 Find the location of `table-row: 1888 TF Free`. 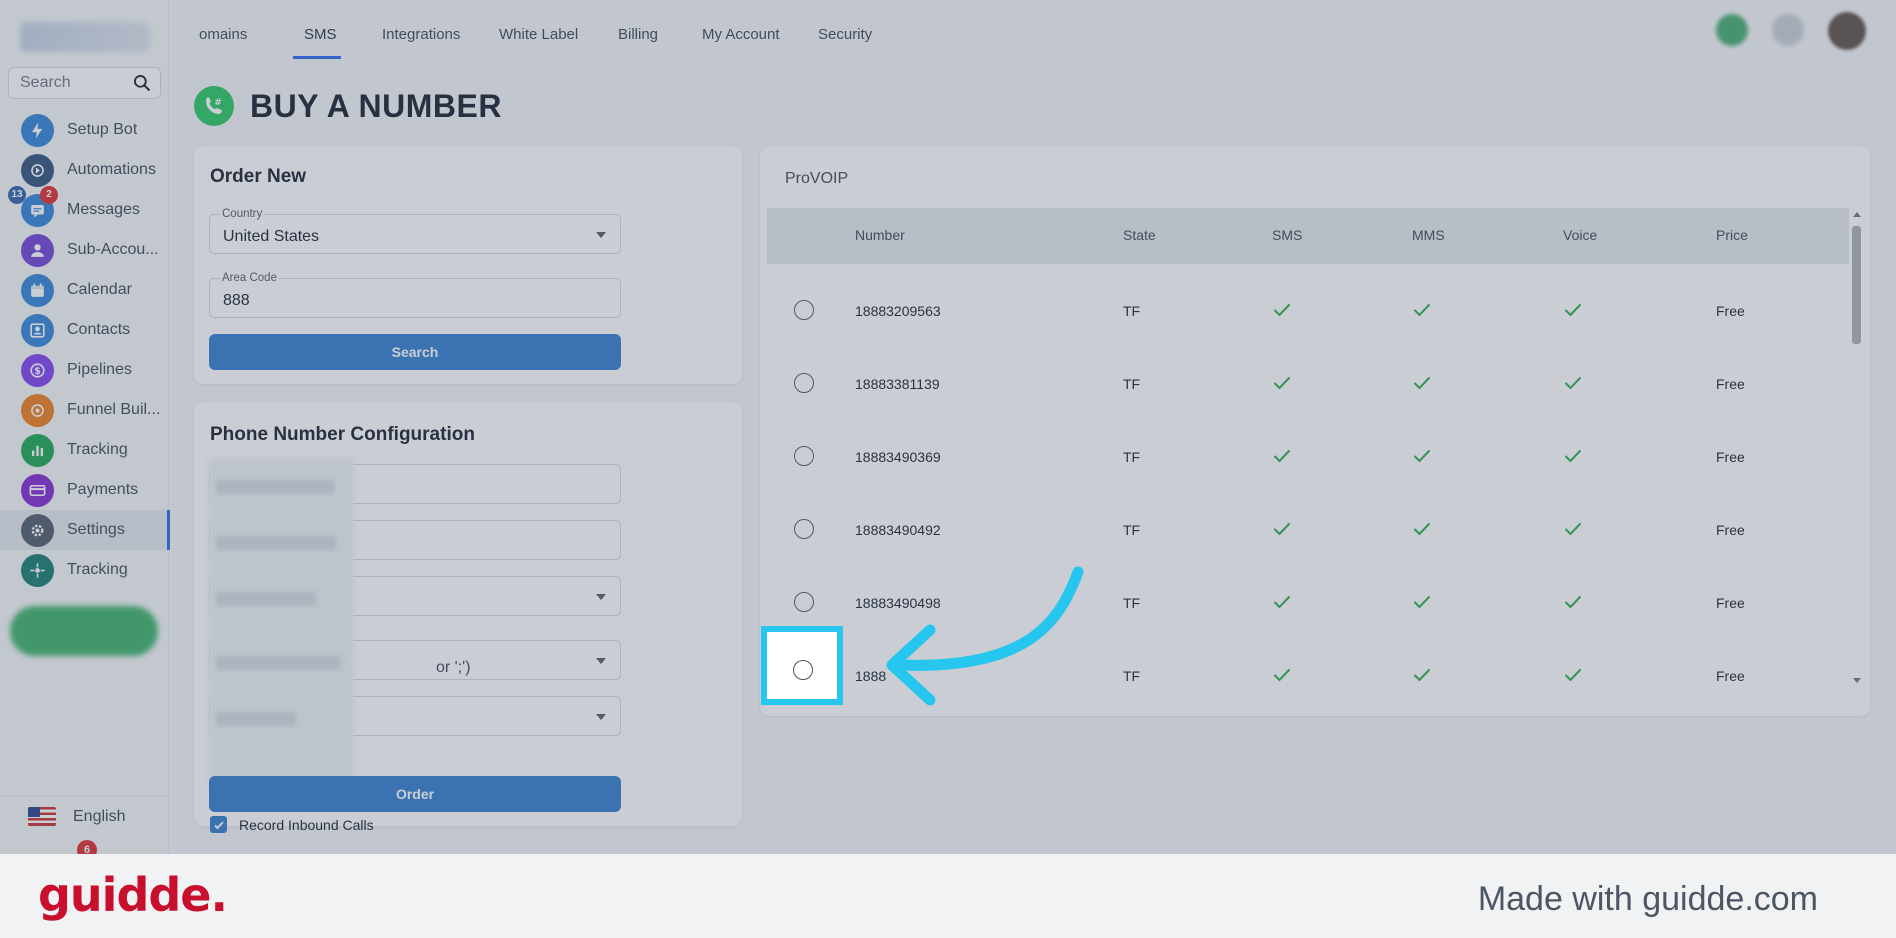

table-row: 1888 TF Free is located at coordinates (1308, 673).